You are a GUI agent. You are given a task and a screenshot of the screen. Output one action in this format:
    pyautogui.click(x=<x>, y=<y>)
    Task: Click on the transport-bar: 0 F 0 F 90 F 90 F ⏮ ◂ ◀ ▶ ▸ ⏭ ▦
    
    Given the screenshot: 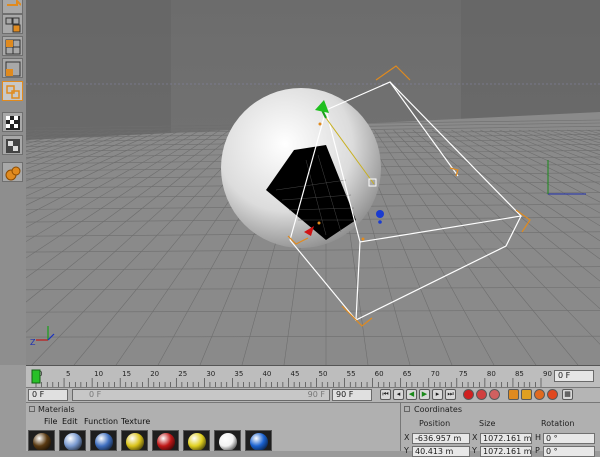 What is the action you would take?
    pyautogui.click(x=313, y=394)
    